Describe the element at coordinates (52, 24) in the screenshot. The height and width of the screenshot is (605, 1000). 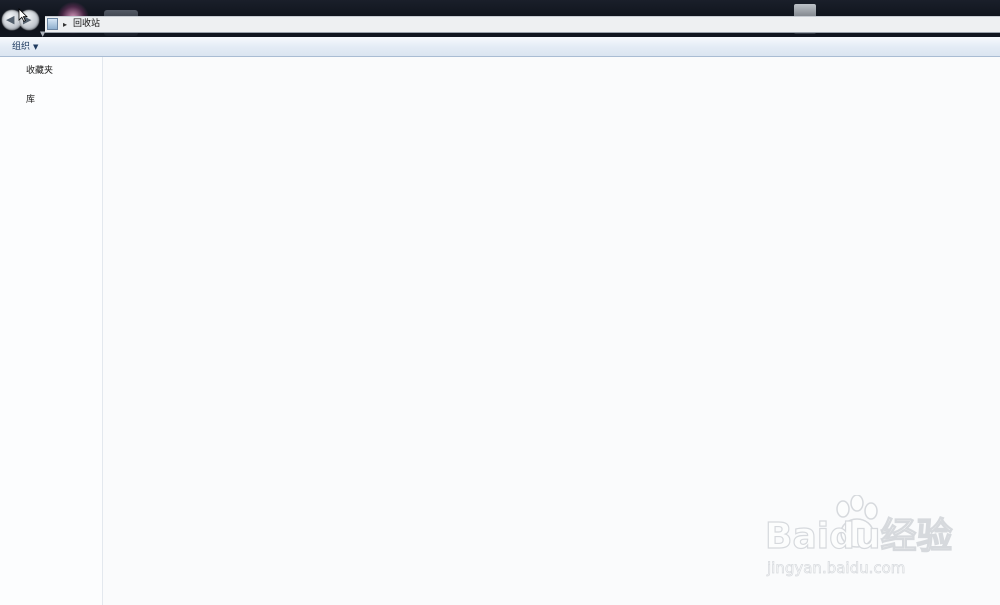
I see `recycle-bin-icon` at that location.